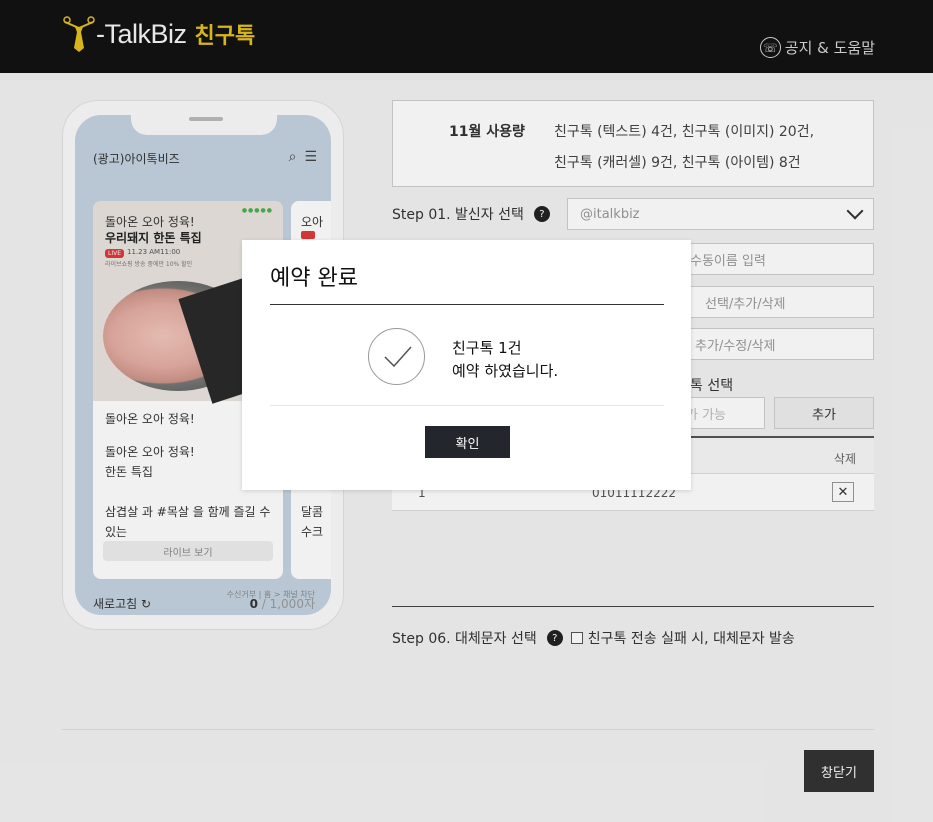 The image size is (933, 822). What do you see at coordinates (467, 442) in the screenshot?
I see `confirm-button: 확인` at bounding box center [467, 442].